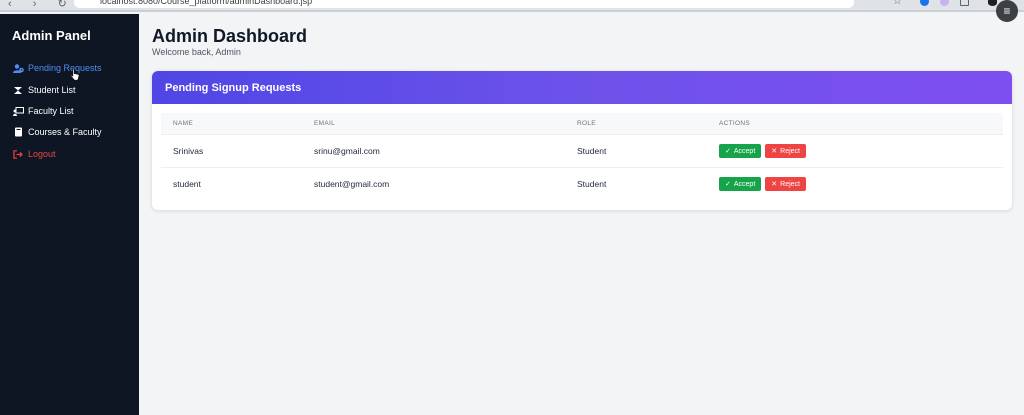 The width and height of the screenshot is (1024, 415). I want to click on page-title: Admin Dashboard, so click(230, 36).